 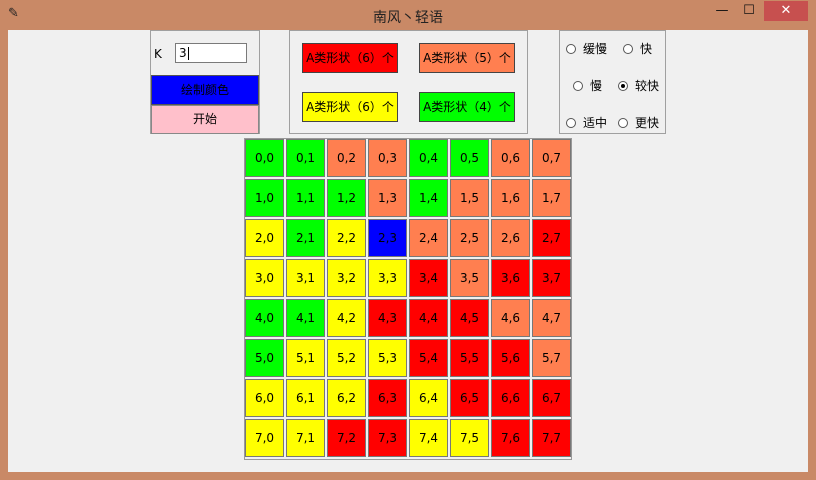 I want to click on grid-cell: 5,4, so click(x=428, y=358).